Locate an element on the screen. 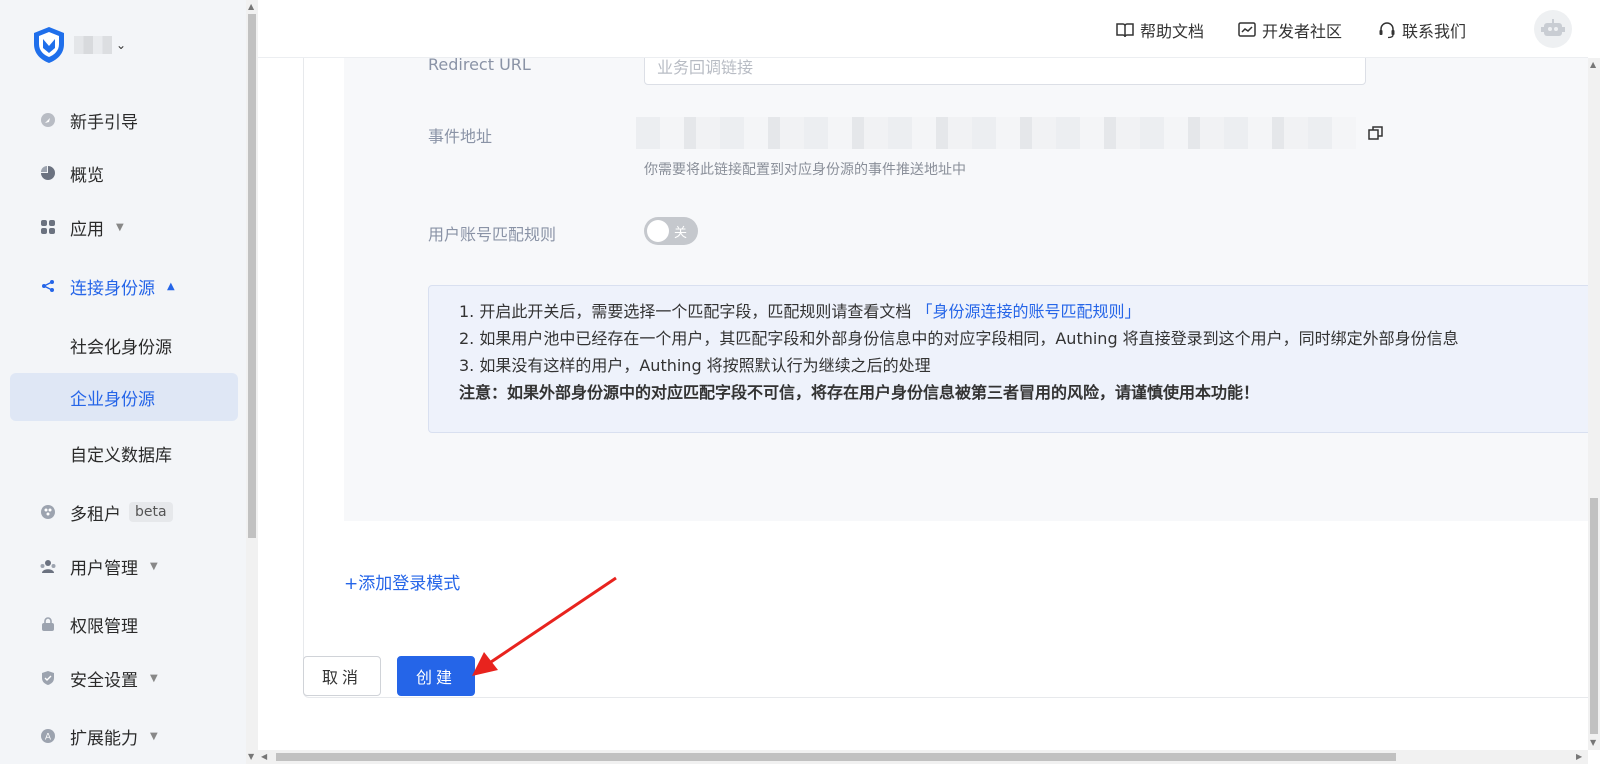 The height and width of the screenshot is (764, 1600). extension-icon: A is located at coordinates (48, 736).